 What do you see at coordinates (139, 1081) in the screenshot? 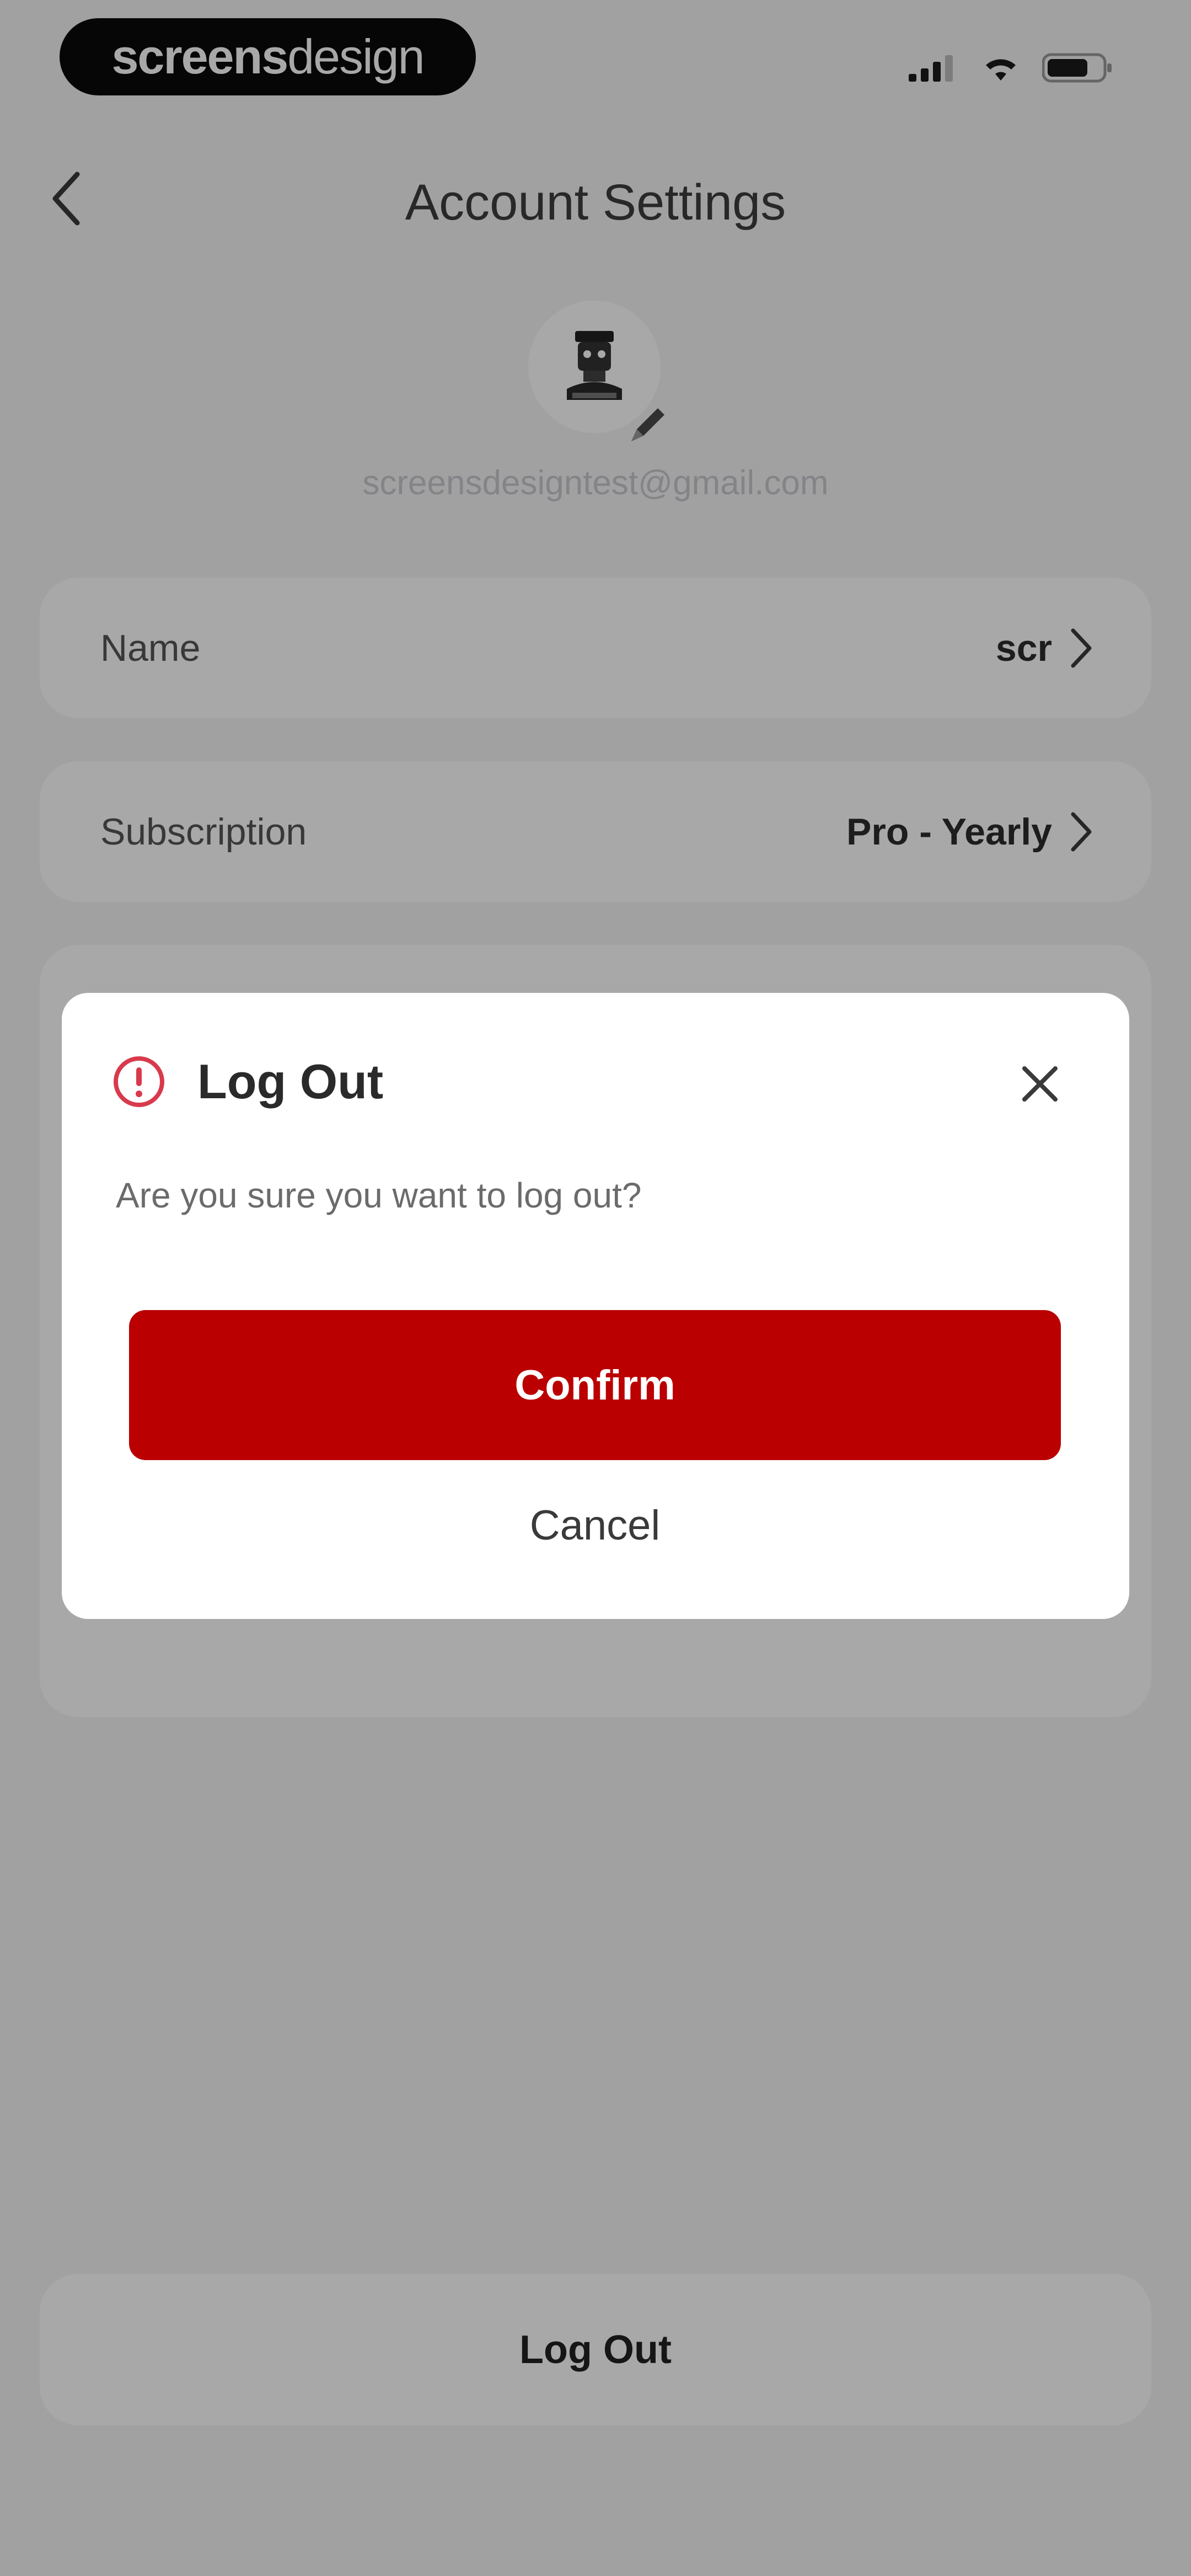
I see `alert-circle-icon` at bounding box center [139, 1081].